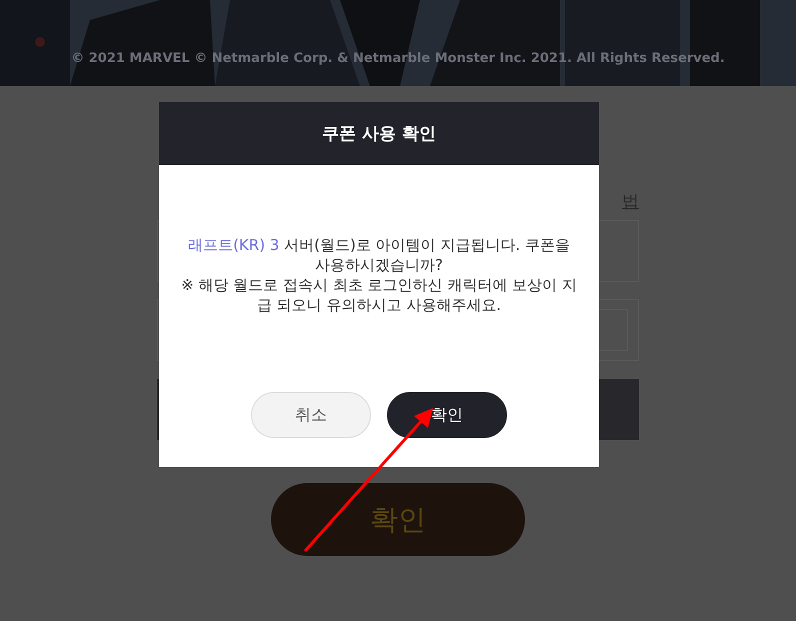  I want to click on cancel-button: 취소, so click(311, 415).